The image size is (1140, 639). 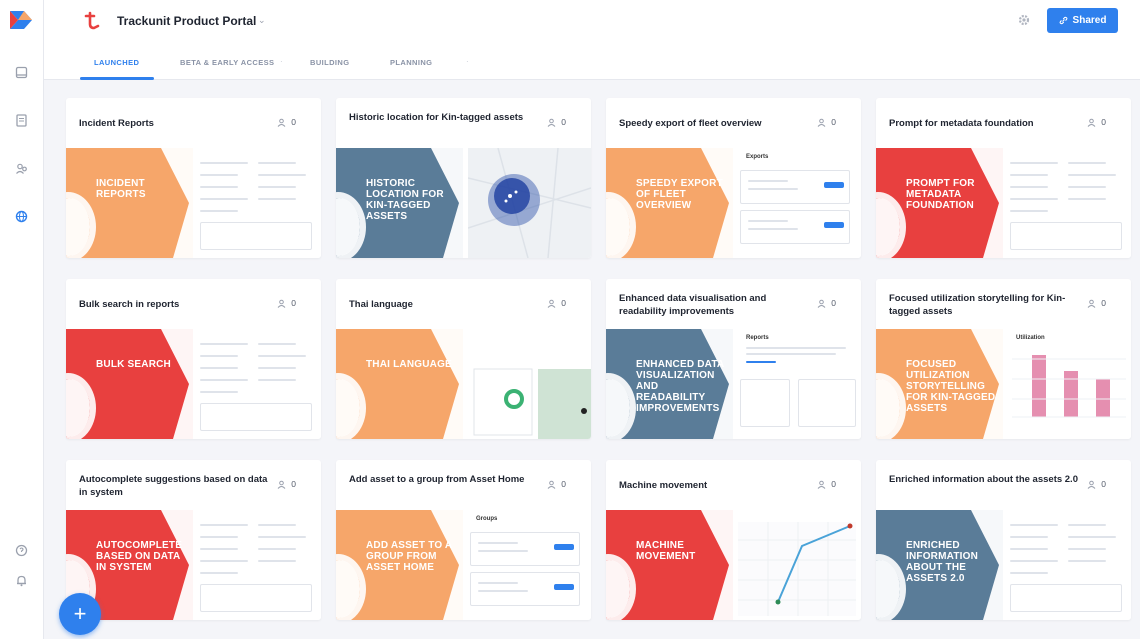 I want to click on tab-planning: PLANNING, so click(x=411, y=62).